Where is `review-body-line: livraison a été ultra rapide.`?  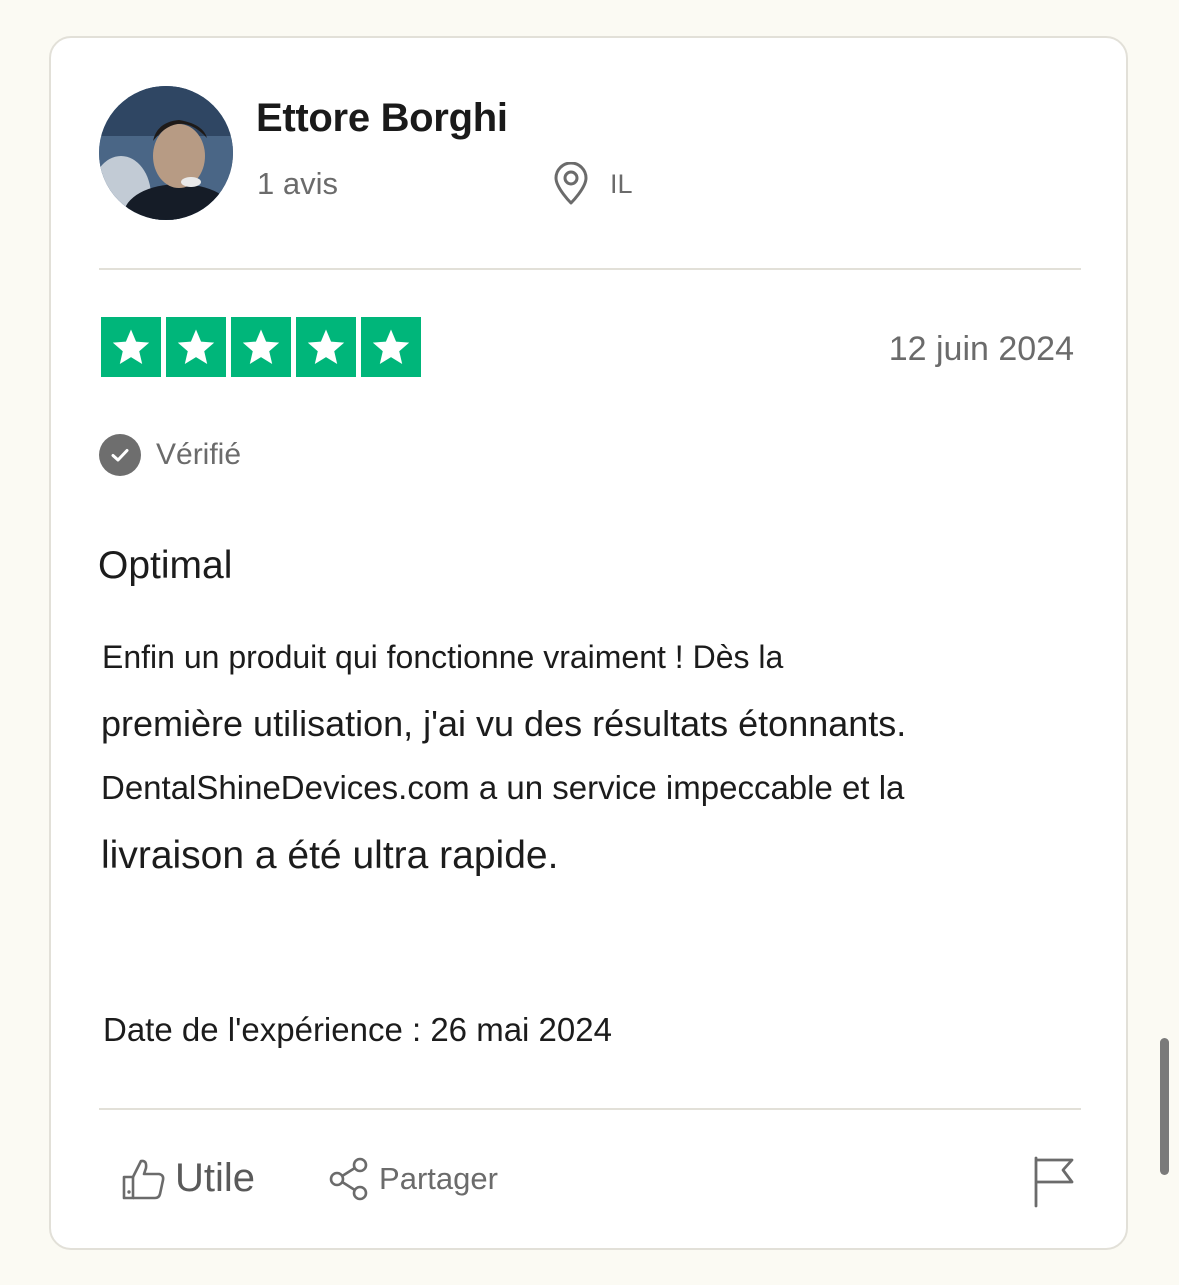
review-body-line: livraison a été ultra rapide. is located at coordinates (330, 855).